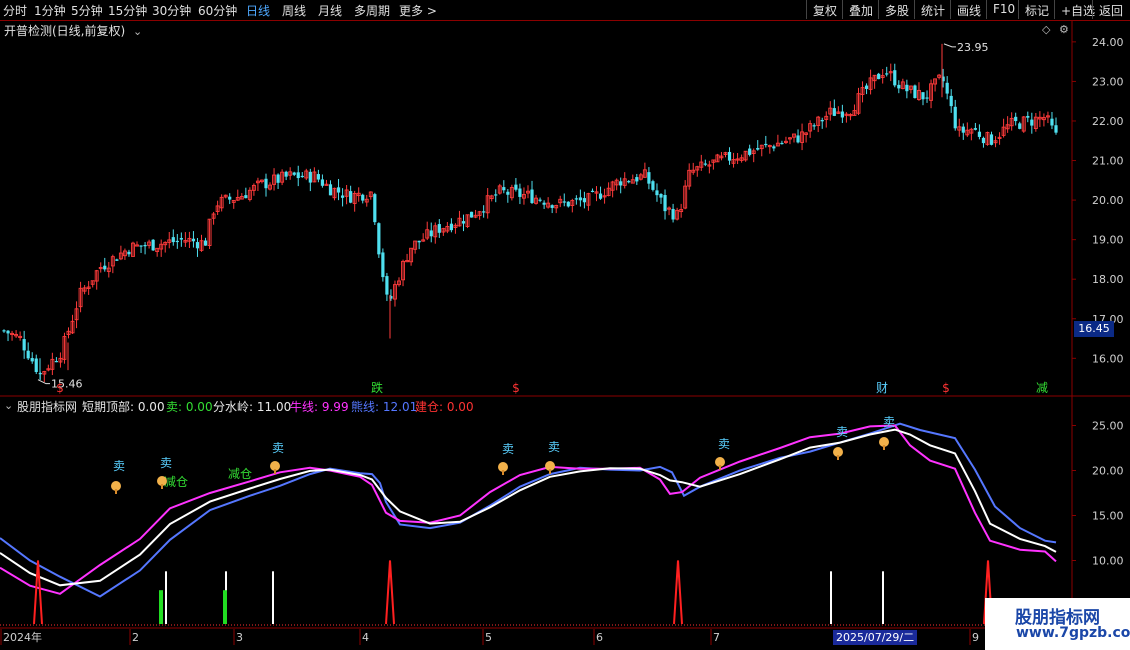 This screenshot has height=650, width=1130. I want to click on indicator-mark-8: 卖, so click(842, 432).